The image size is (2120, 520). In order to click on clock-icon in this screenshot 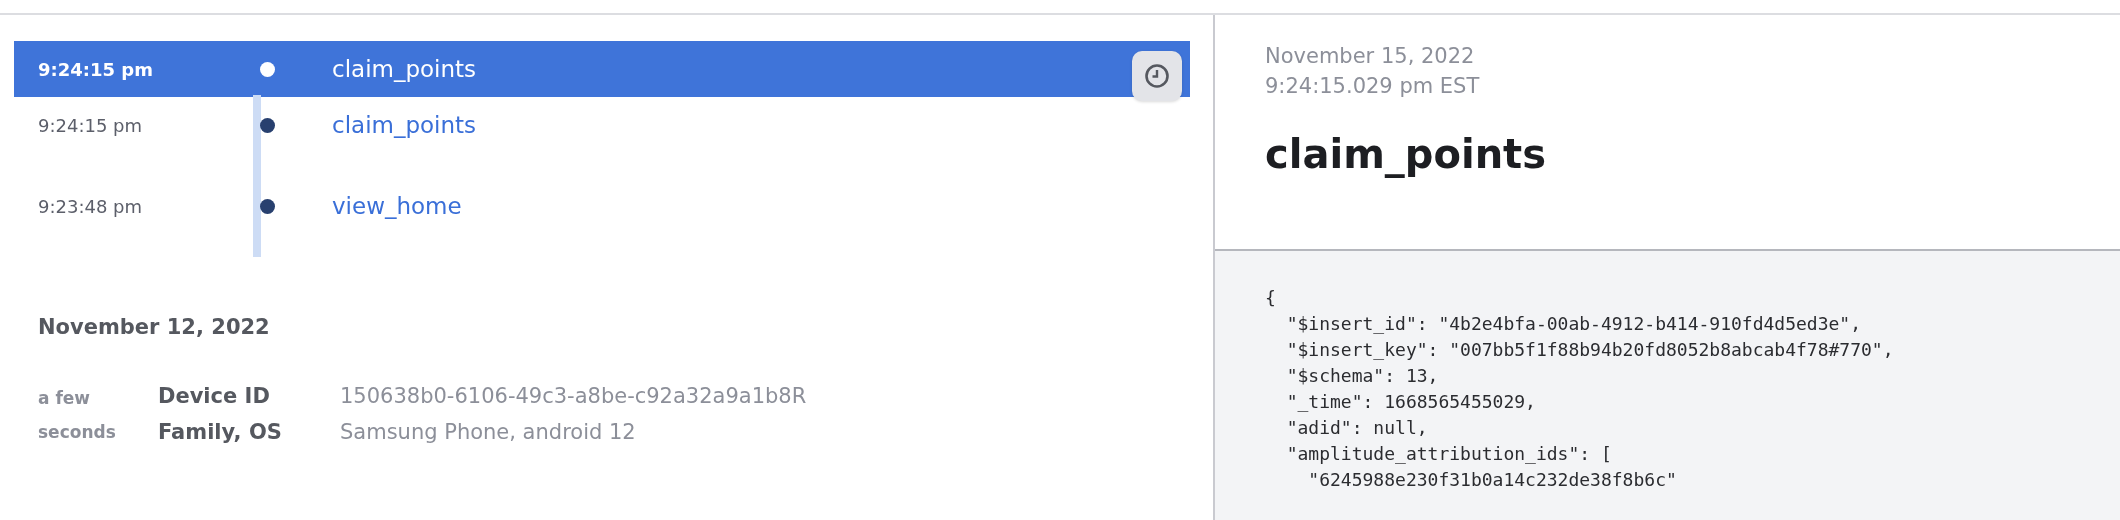, I will do `click(1157, 76)`.